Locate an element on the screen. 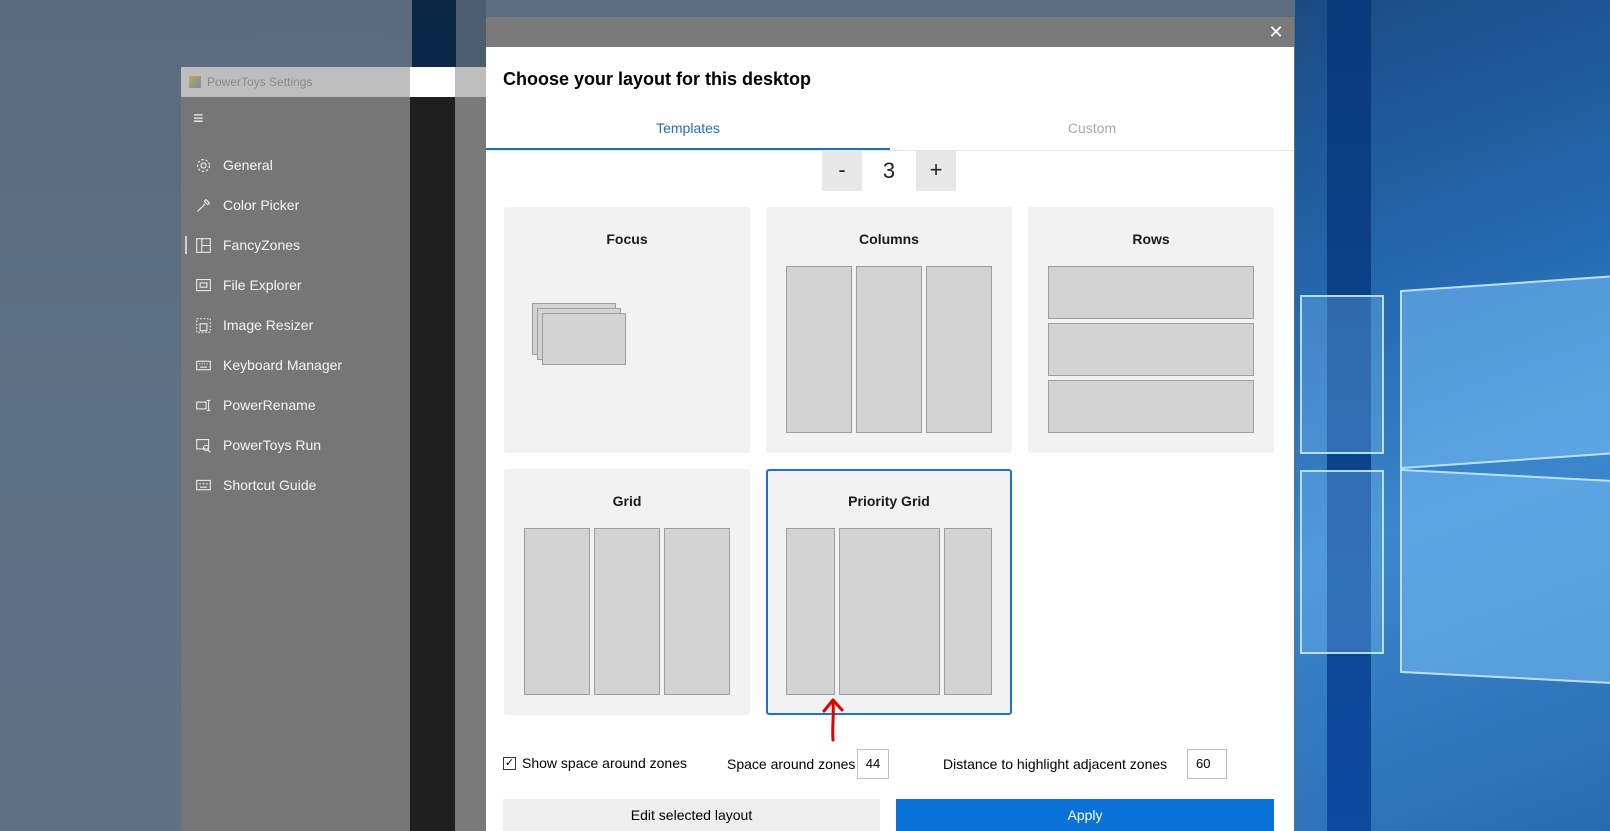 The image size is (1610, 831). sidebar-item-label: File Explorer is located at coordinates (262, 285).